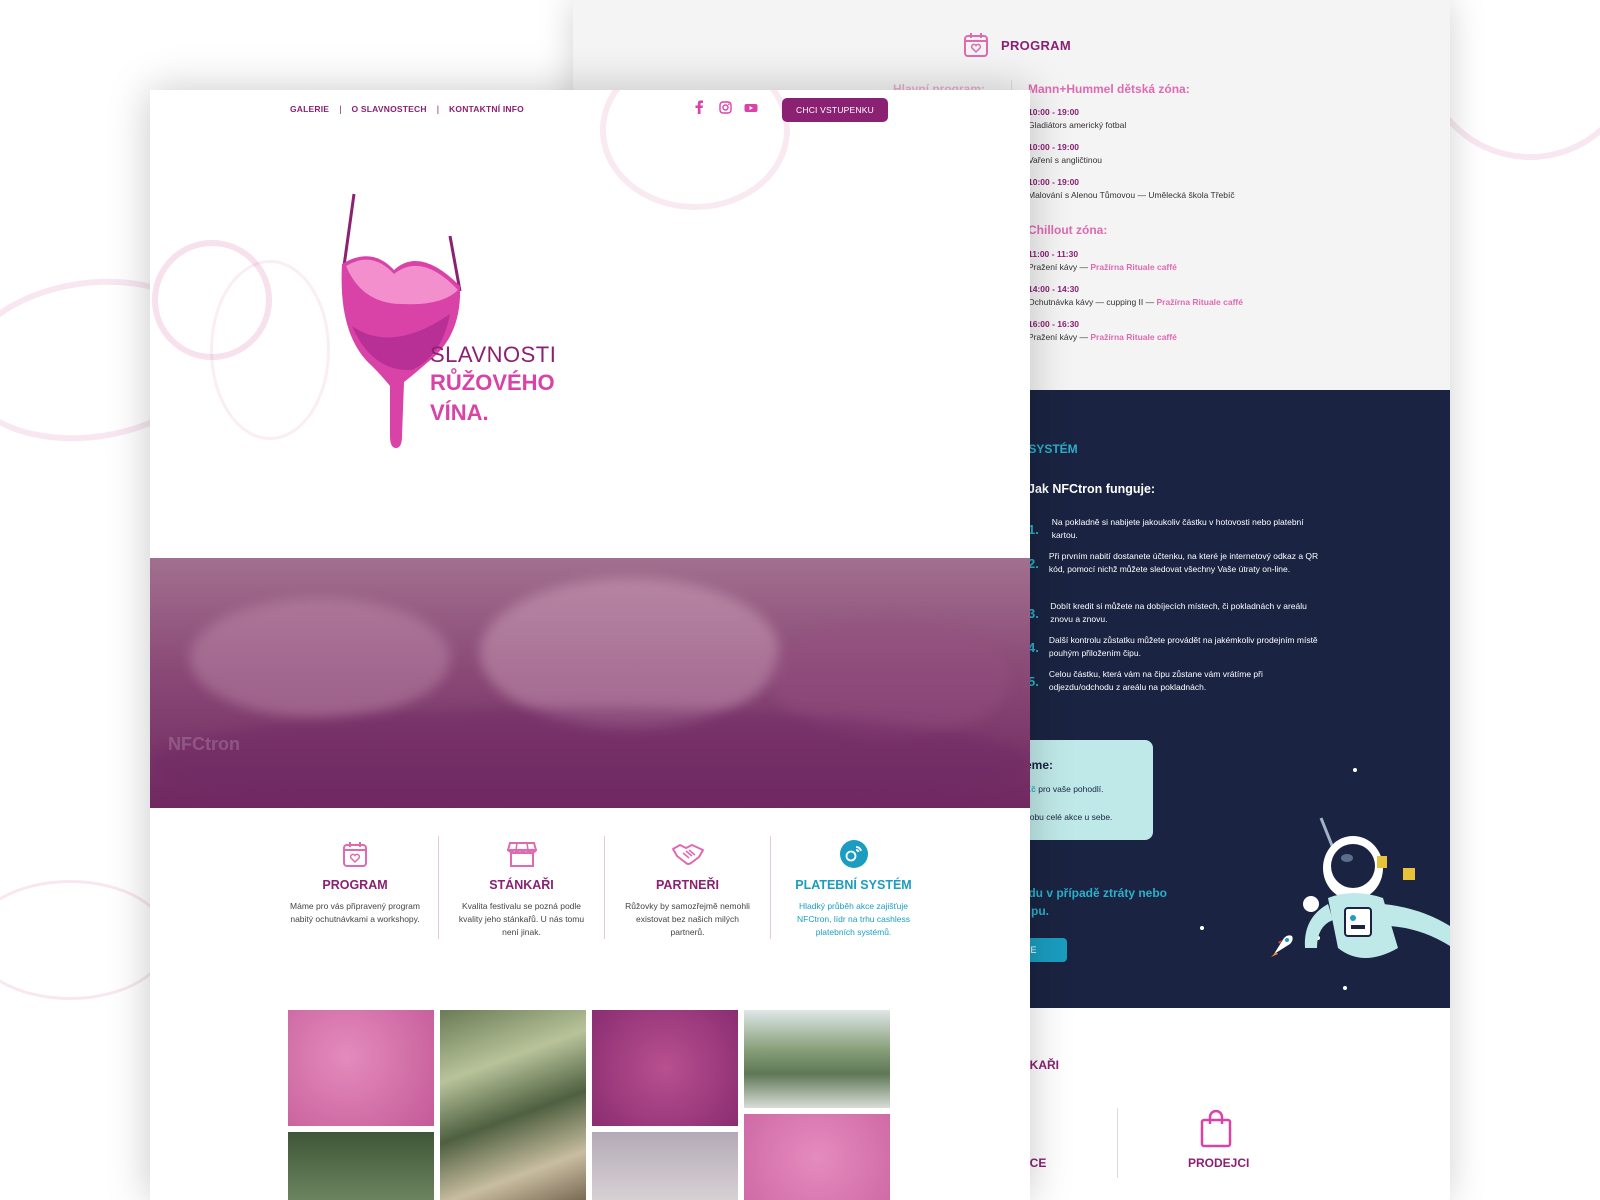  I want to click on feature-title: PROGRAM, so click(355, 885).